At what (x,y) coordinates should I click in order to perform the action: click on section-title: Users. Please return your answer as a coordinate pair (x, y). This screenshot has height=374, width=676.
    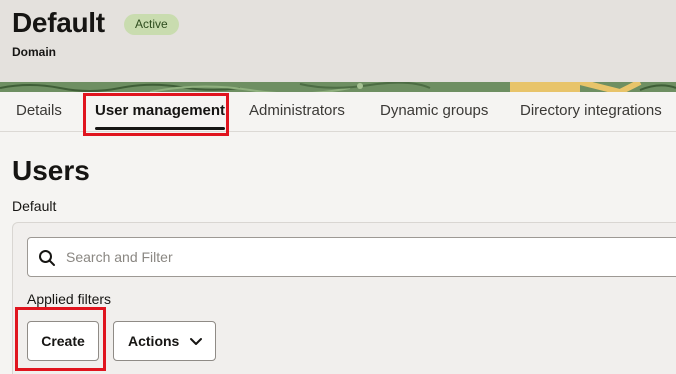
    Looking at the image, I should click on (51, 170).